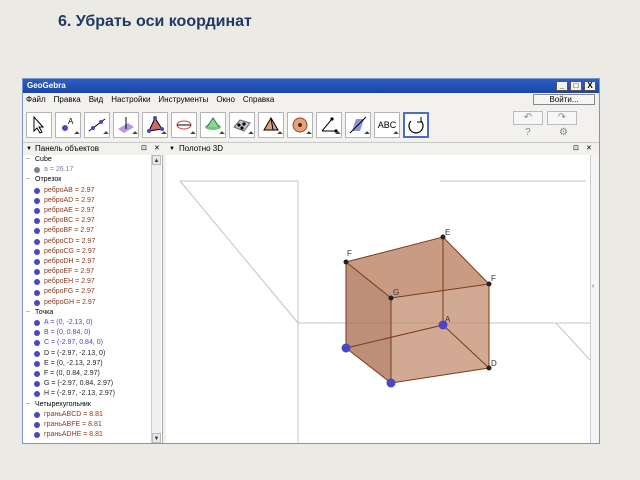  What do you see at coordinates (528, 118) in the screenshot?
I see `undo-button: ↶` at bounding box center [528, 118].